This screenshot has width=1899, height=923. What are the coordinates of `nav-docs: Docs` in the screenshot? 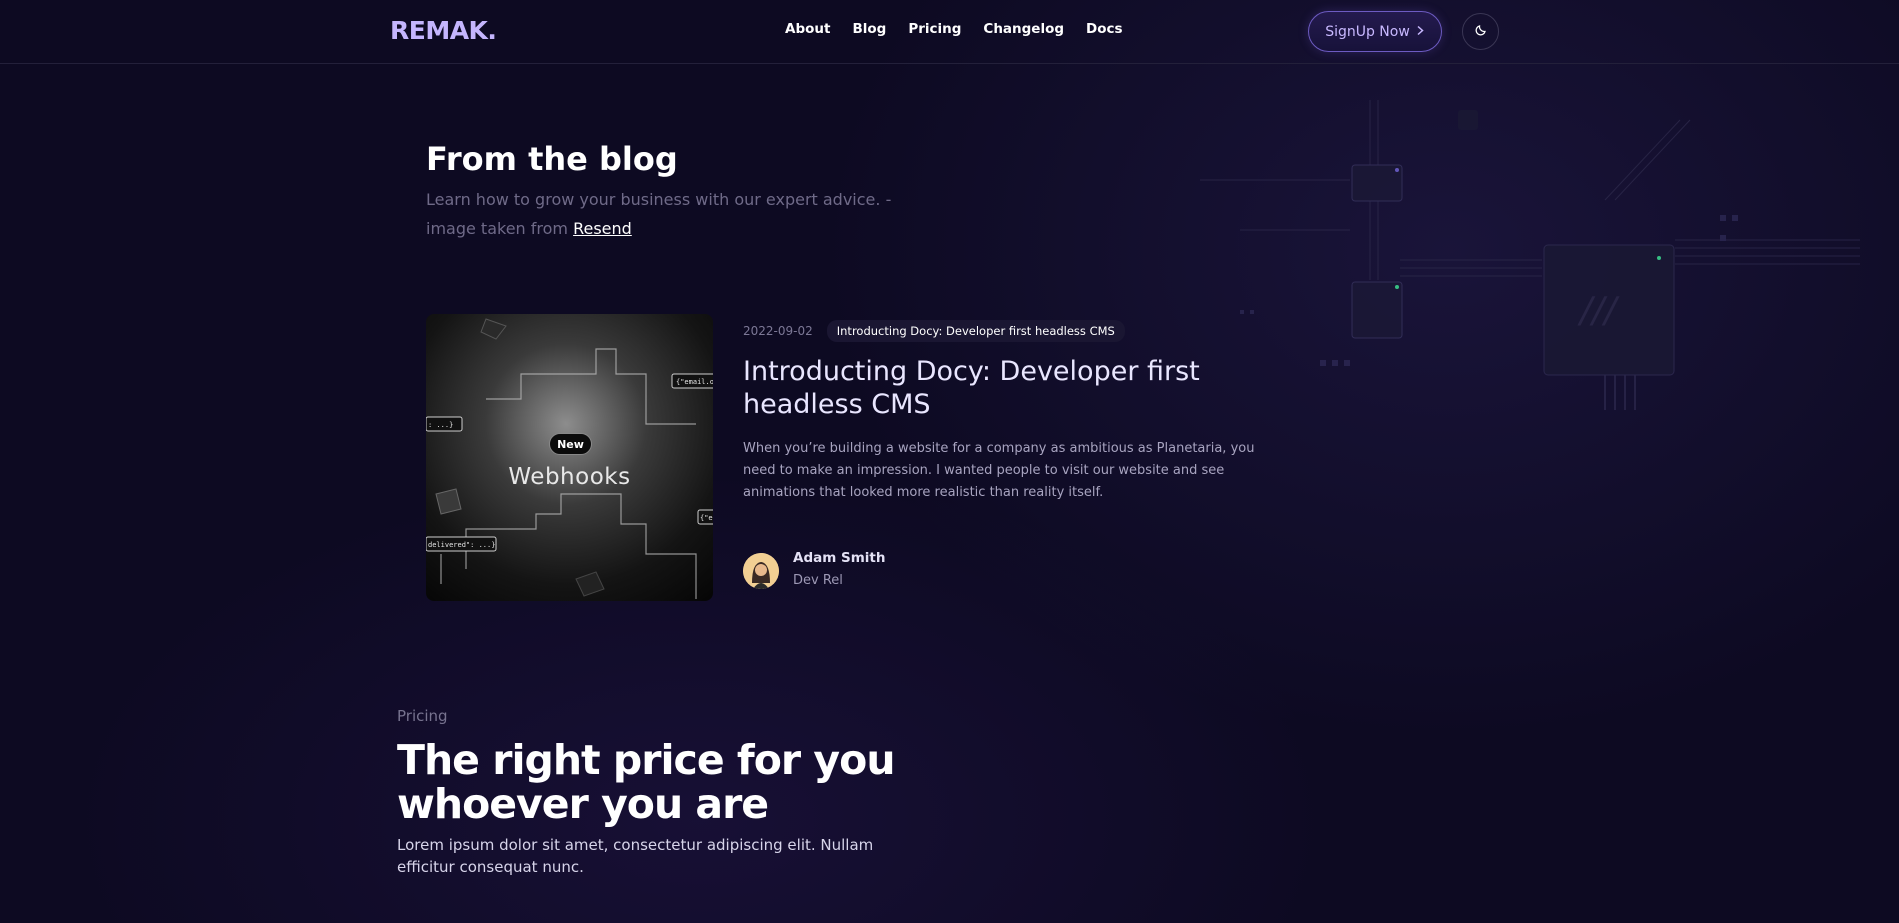 It's located at (1104, 29).